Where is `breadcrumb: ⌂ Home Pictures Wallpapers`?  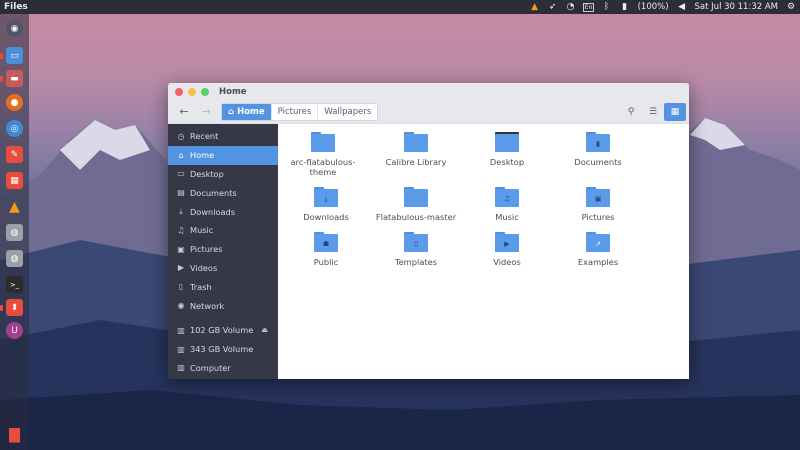 breadcrumb: ⌂ Home Pictures Wallpapers is located at coordinates (300, 111).